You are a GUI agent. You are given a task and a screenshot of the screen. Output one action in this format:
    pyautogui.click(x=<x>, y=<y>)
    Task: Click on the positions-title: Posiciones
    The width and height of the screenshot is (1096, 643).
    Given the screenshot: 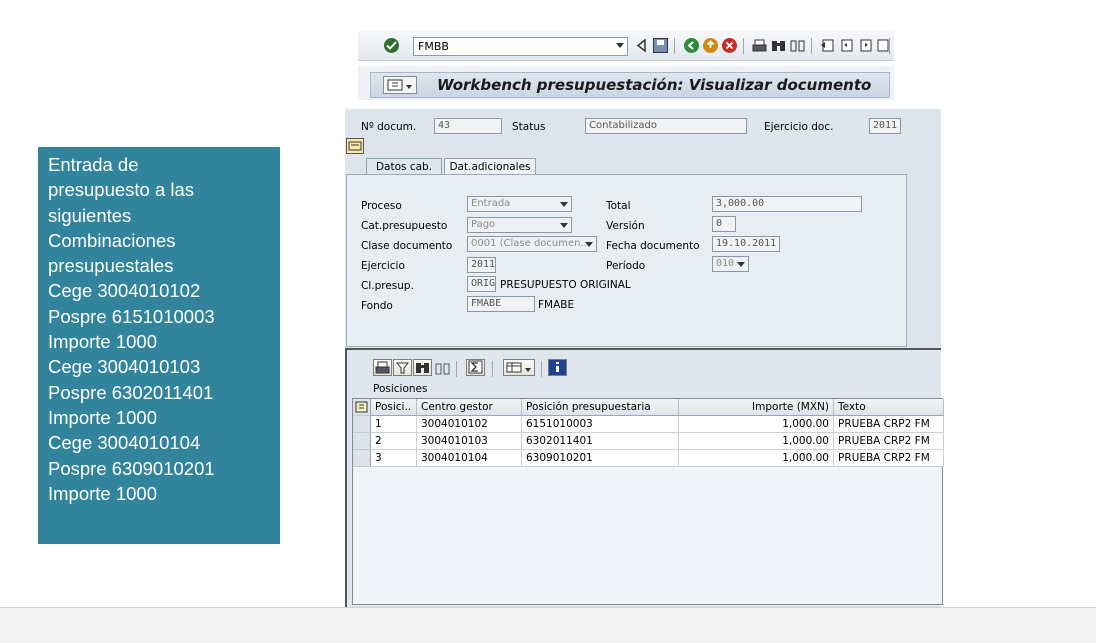 What is the action you would take?
    pyautogui.click(x=400, y=389)
    